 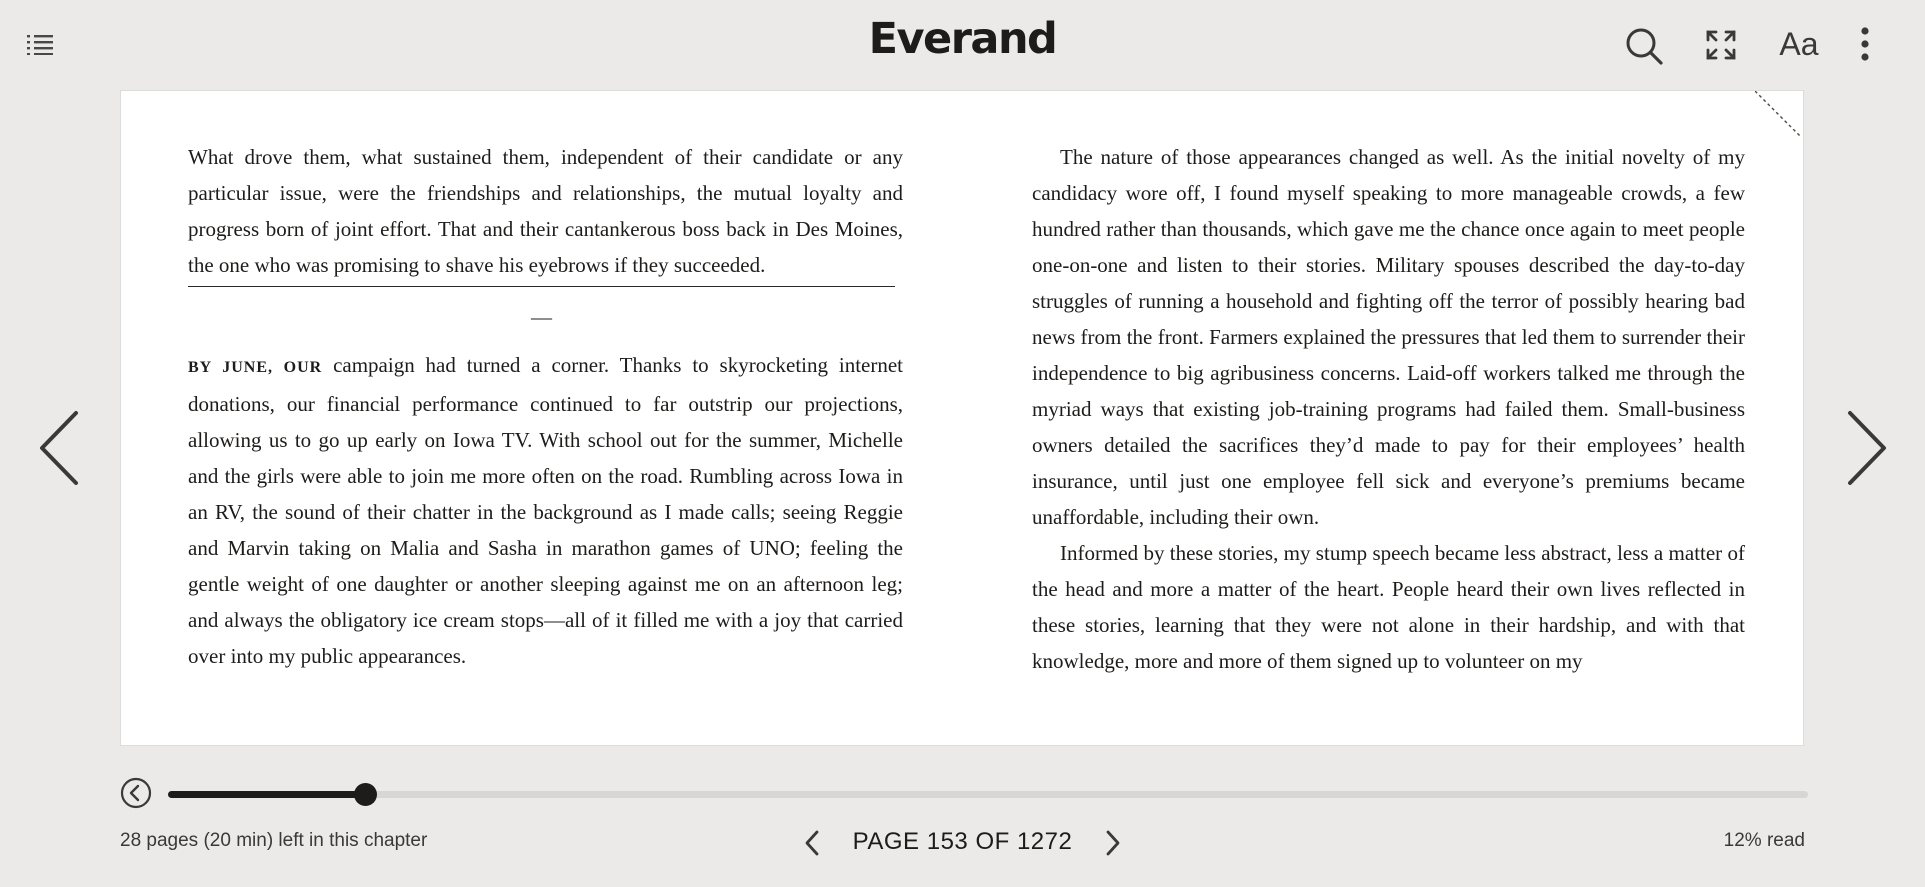 What do you see at coordinates (962, 841) in the screenshot?
I see `page-indicator: PAGE 153 OF 1272` at bounding box center [962, 841].